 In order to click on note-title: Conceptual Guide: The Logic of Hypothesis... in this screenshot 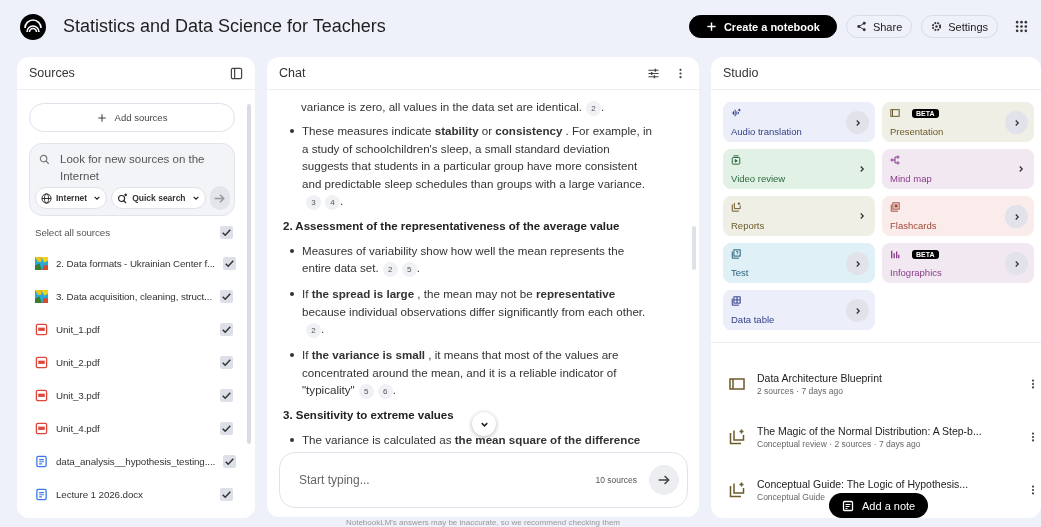, I will do `click(863, 483)`.